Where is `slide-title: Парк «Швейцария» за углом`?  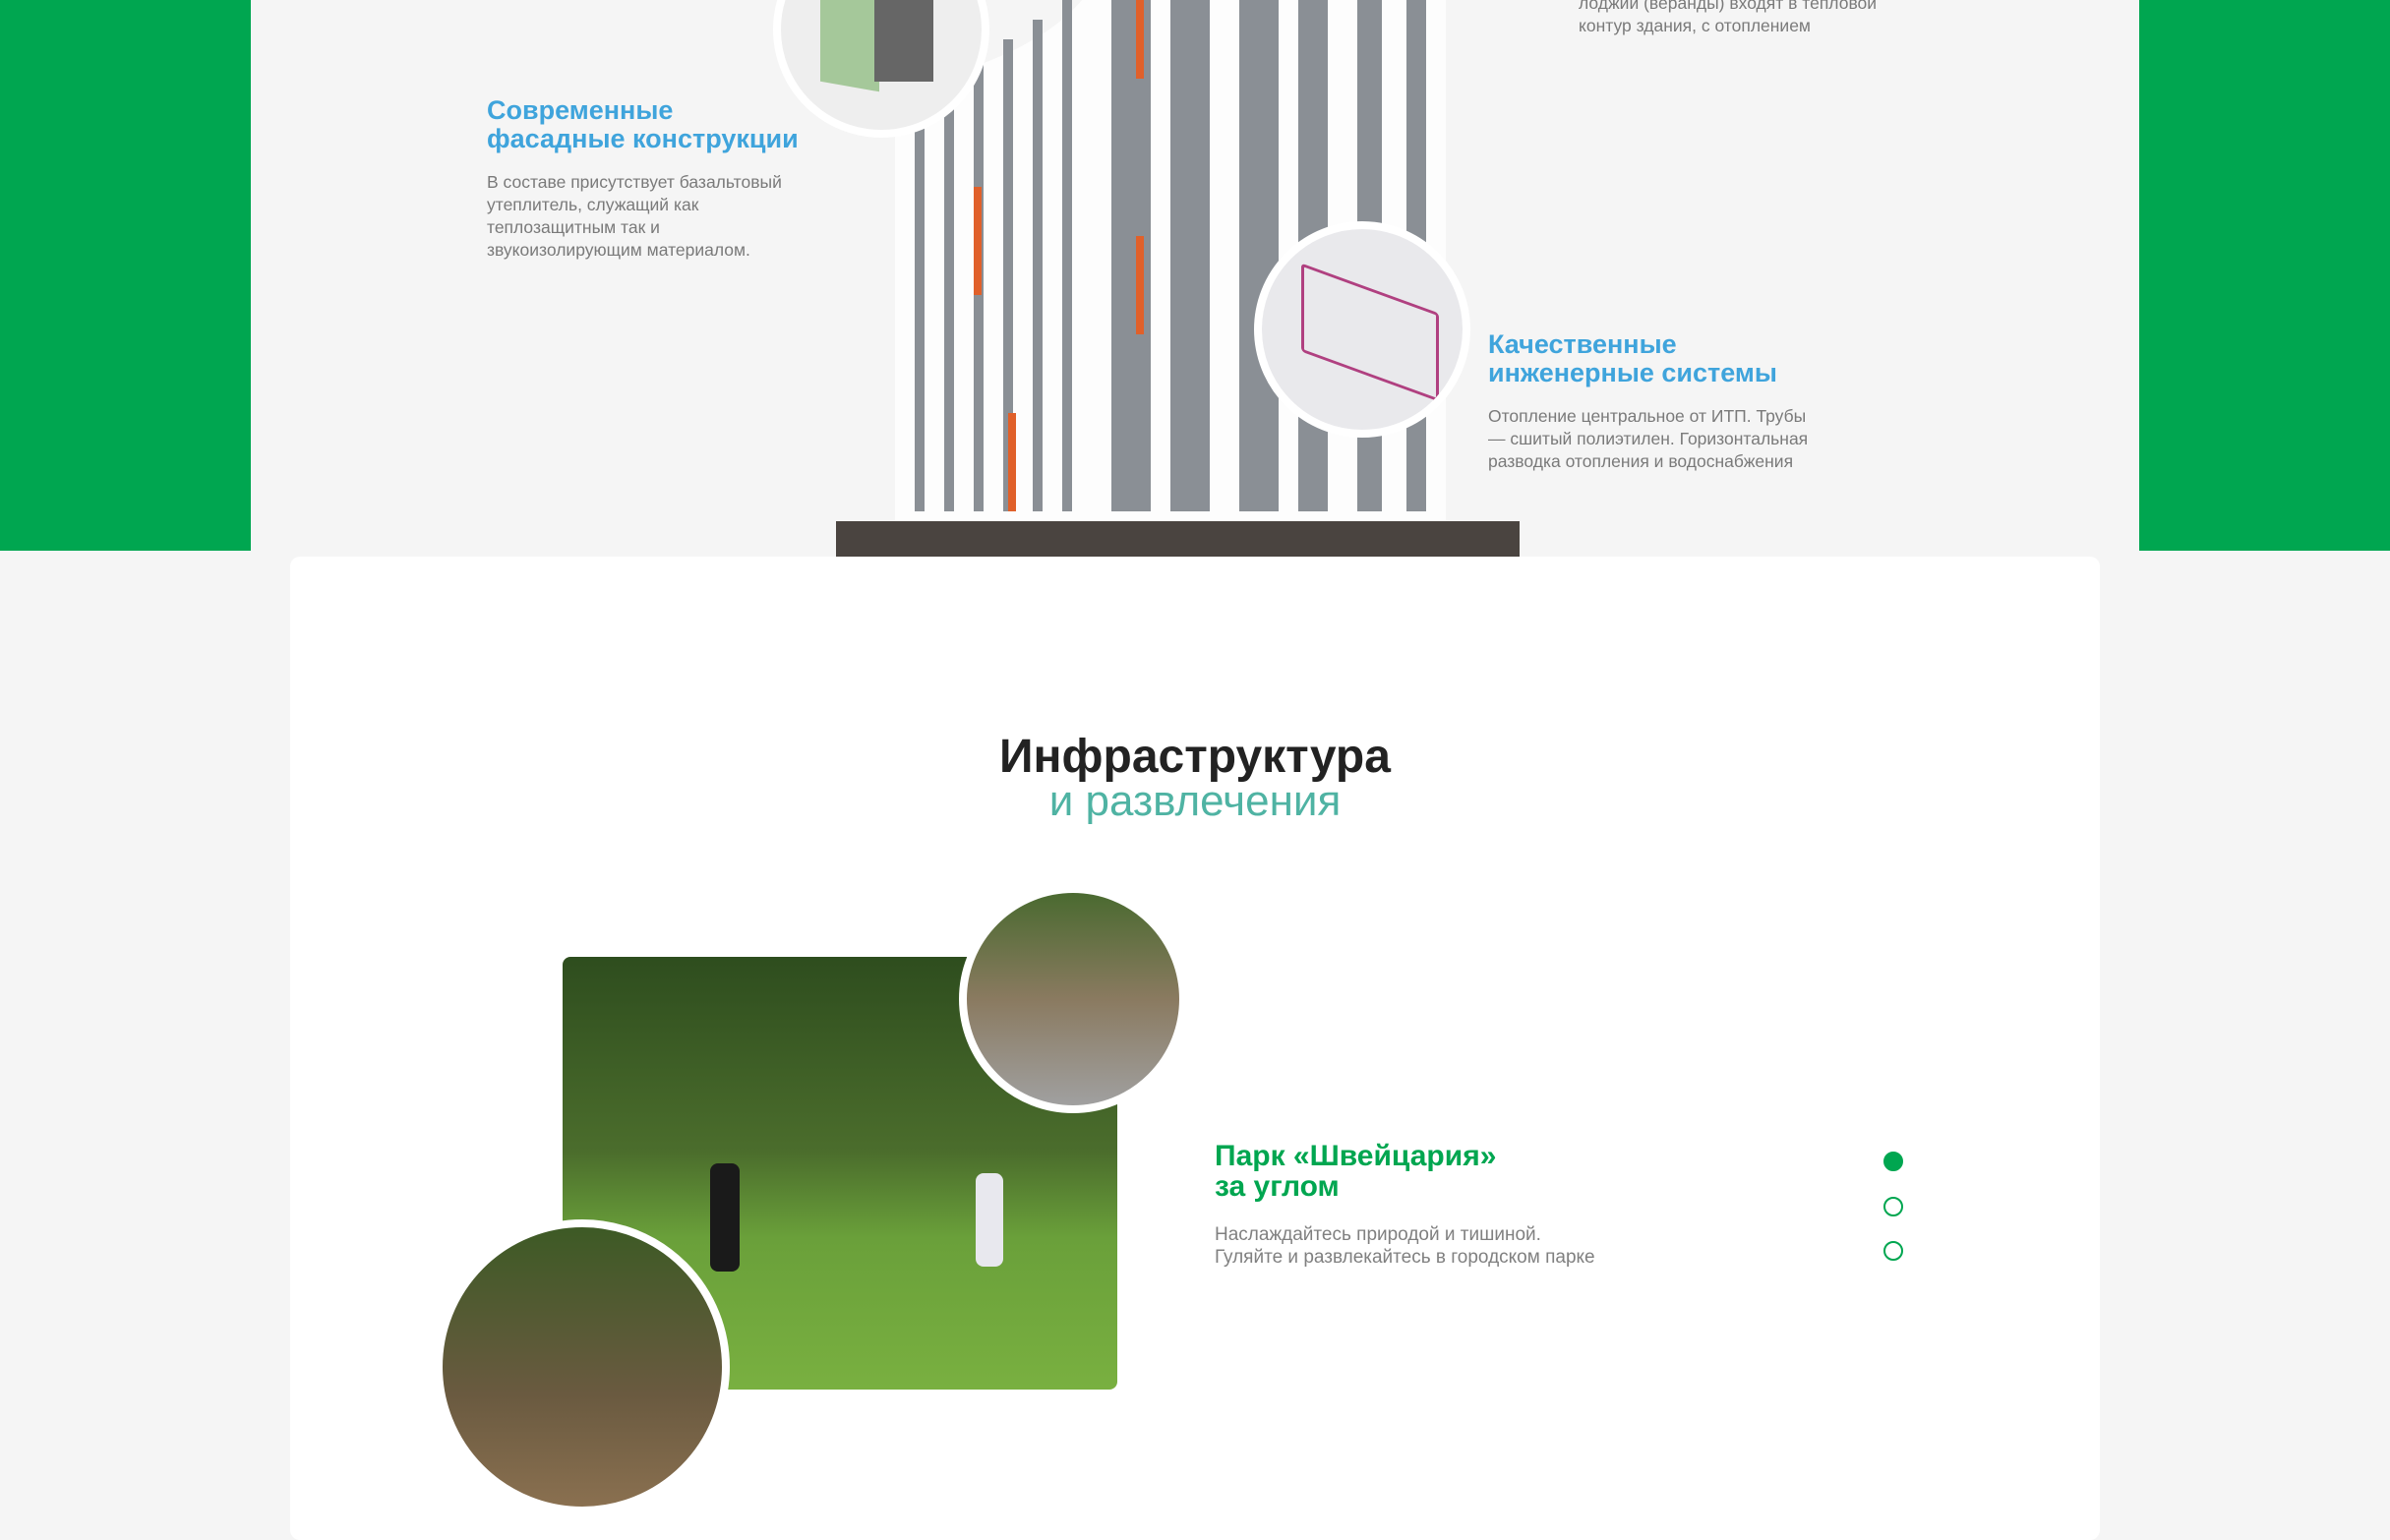
slide-title: Парк «Швейцария» за углом is located at coordinates (1355, 1171).